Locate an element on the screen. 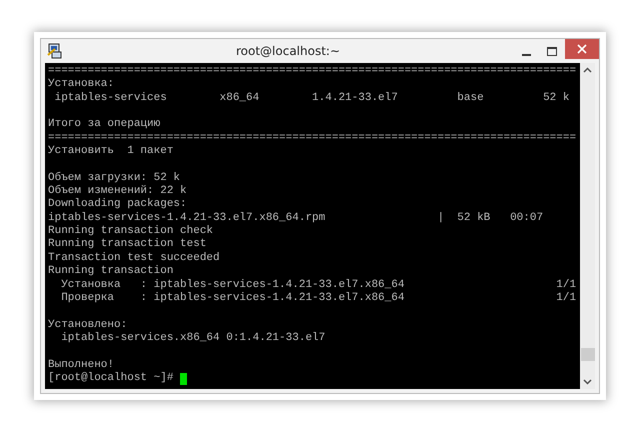 This screenshot has height=432, width=637. terminal-line: Выполнено! is located at coordinates (81, 365).